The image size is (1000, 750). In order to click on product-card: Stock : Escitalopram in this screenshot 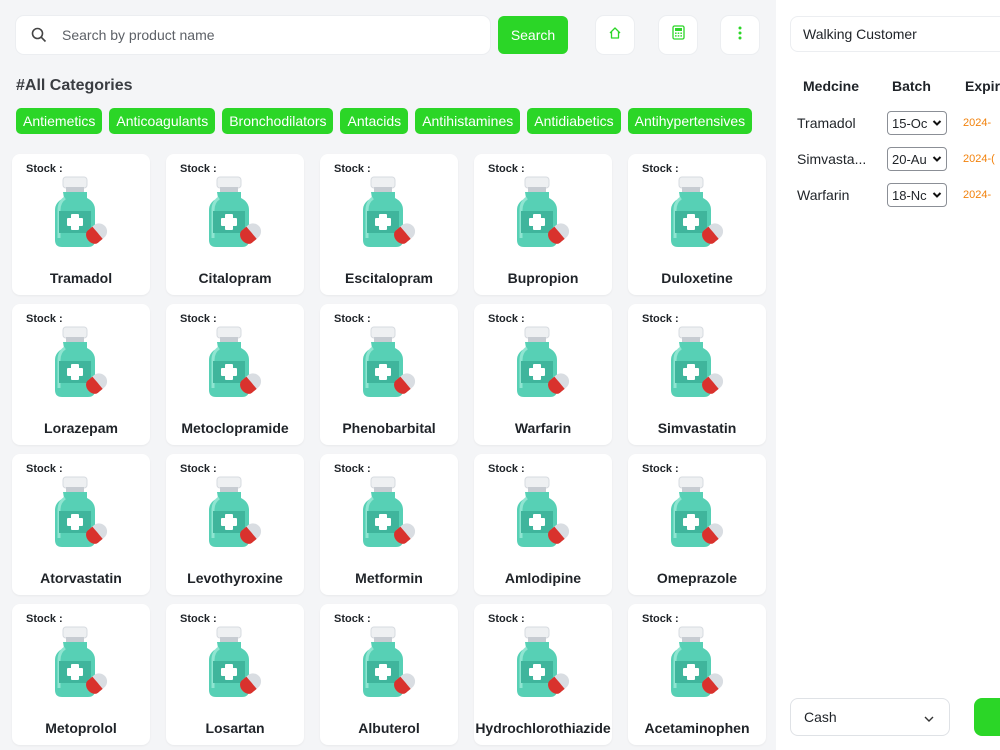, I will do `click(389, 224)`.